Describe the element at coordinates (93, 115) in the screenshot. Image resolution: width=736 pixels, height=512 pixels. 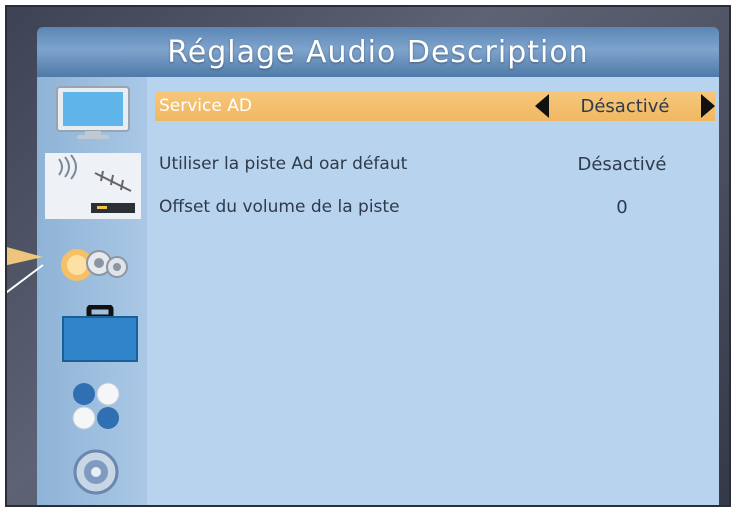
I see `tv-icon` at that location.